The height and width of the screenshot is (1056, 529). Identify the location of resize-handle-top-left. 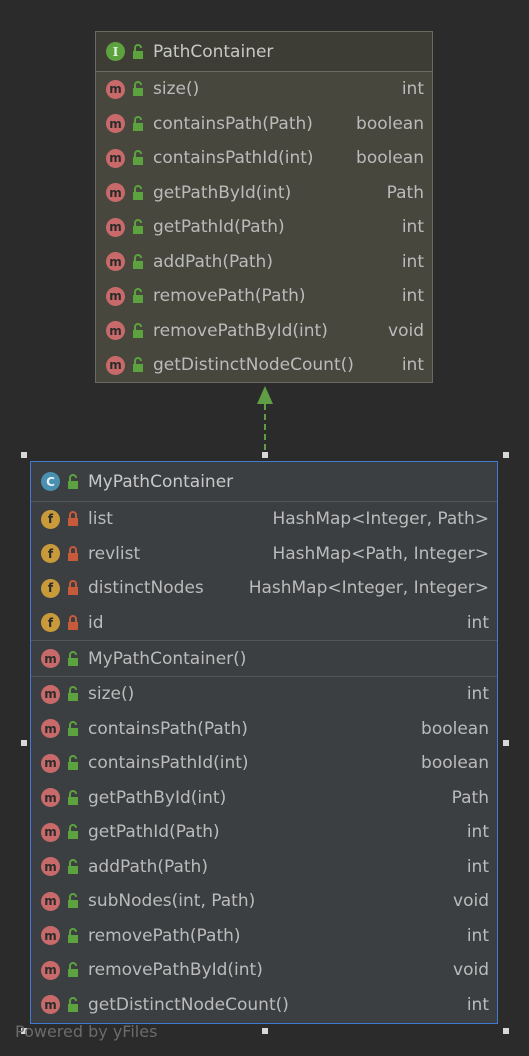
(24, 455).